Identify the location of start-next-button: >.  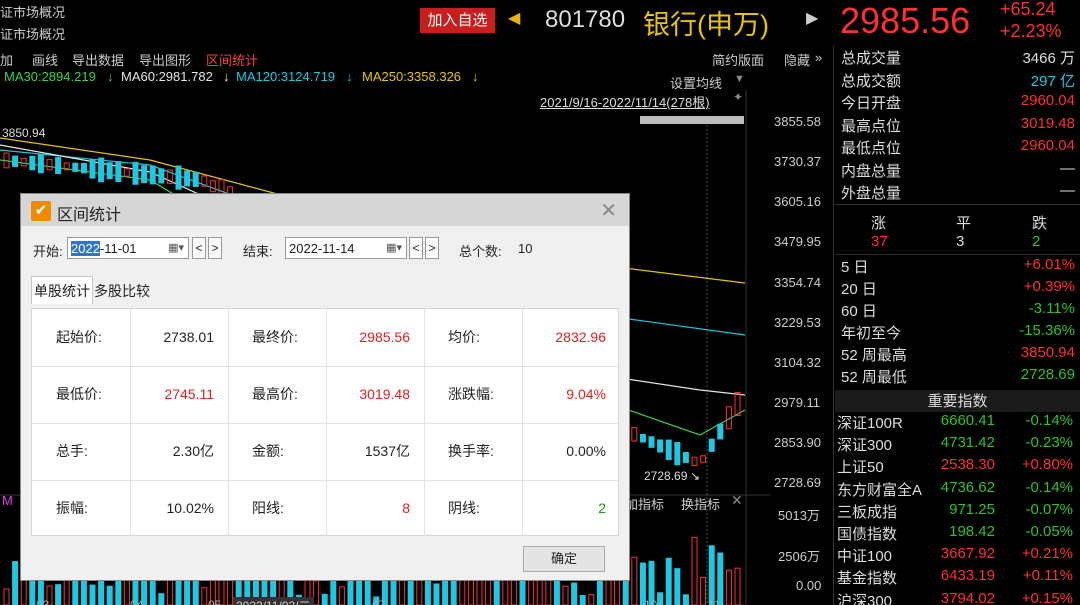
(215, 248).